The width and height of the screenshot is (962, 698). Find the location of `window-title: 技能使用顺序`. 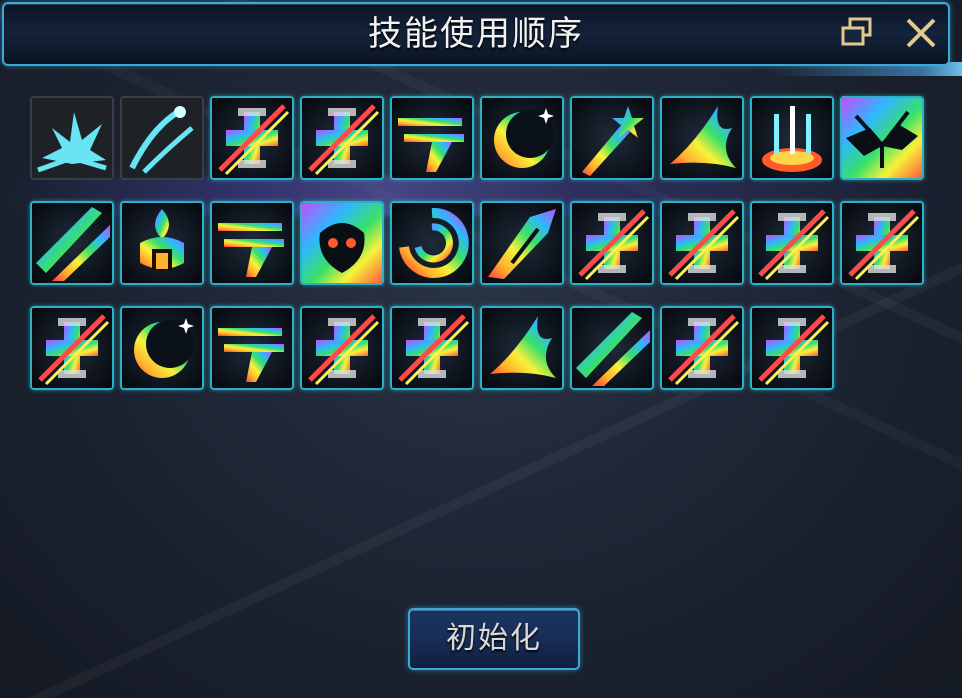

window-title: 技能使用顺序 is located at coordinates (476, 34).